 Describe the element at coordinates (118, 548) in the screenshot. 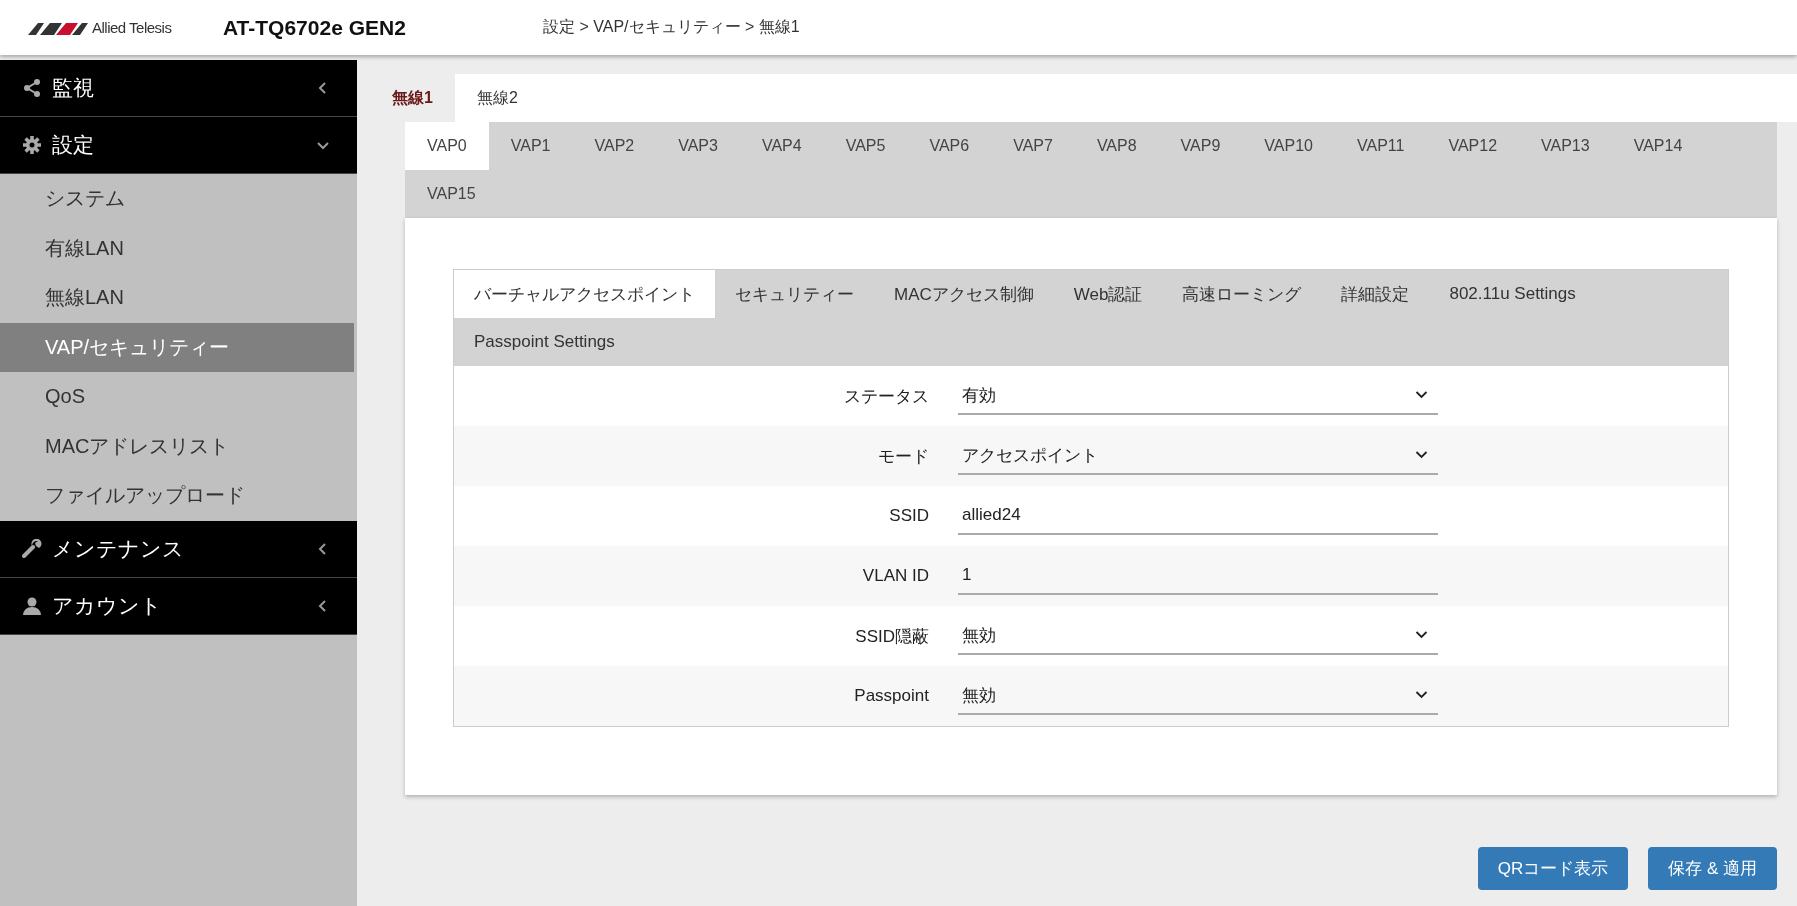

I see `sidebar-group-label: メンテナンス` at that location.